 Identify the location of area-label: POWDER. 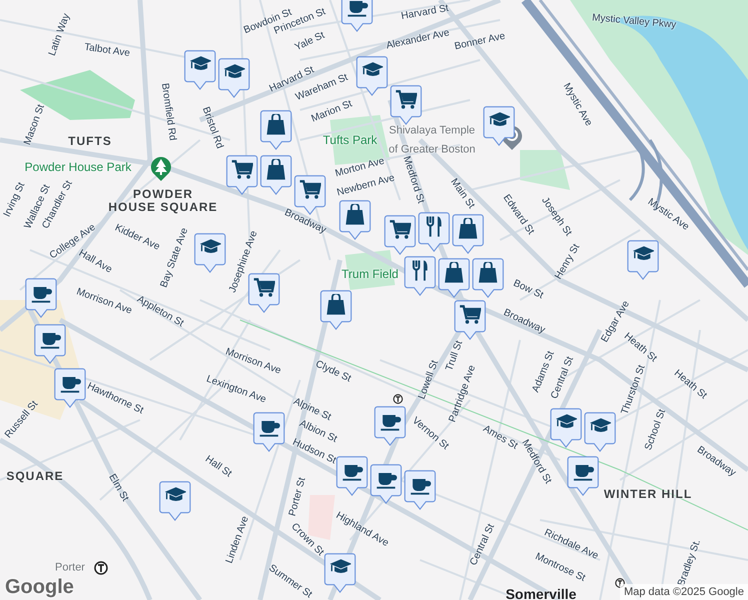
(163, 194).